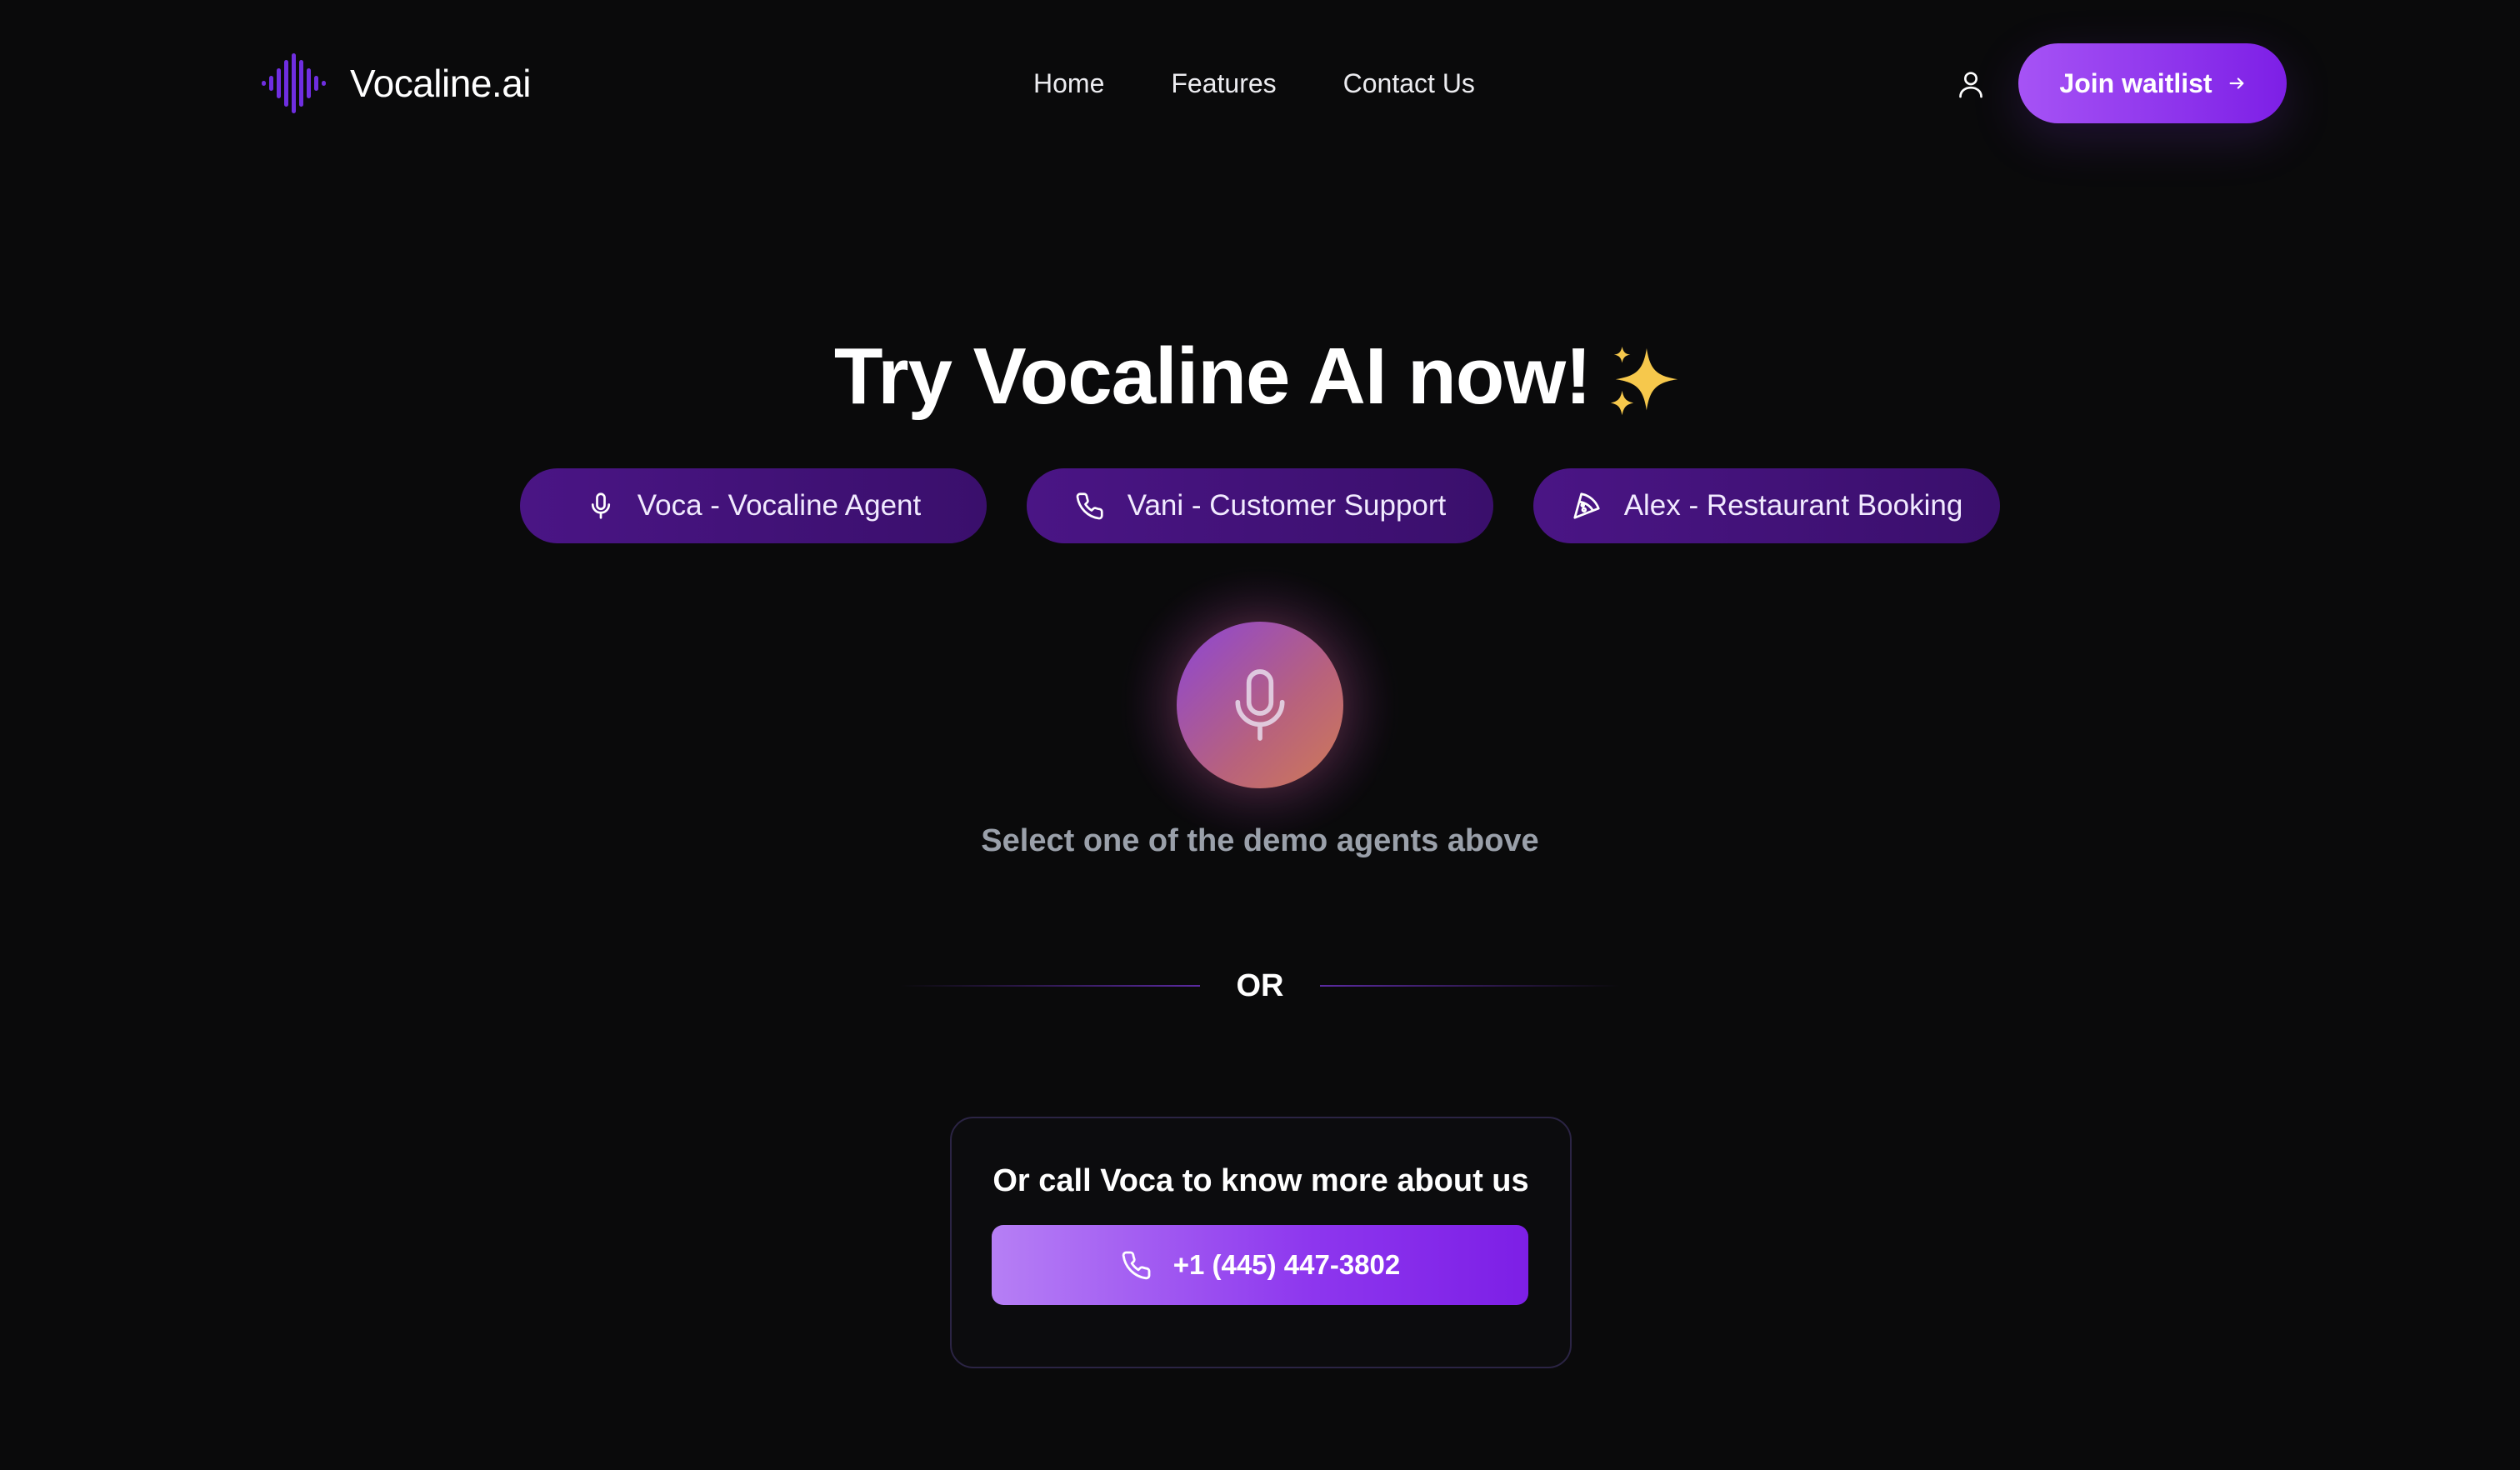 This screenshot has height=1470, width=2520. What do you see at coordinates (1287, 506) in the screenshot?
I see `agent-vani-label: Vani - Customer Support` at bounding box center [1287, 506].